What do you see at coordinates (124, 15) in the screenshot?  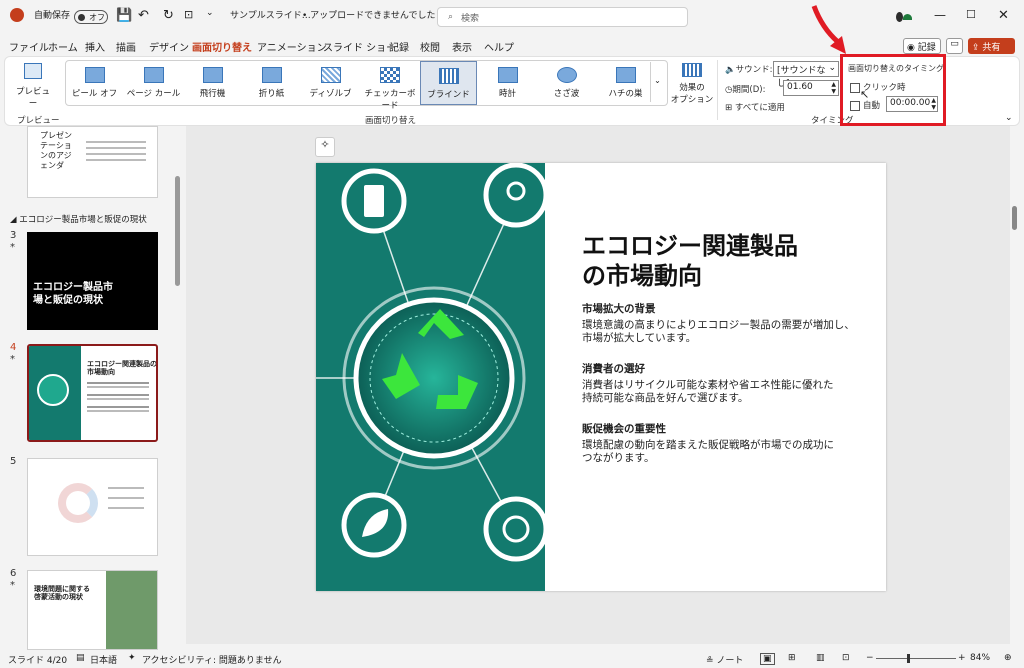 I see `save-icon: 💾` at bounding box center [124, 15].